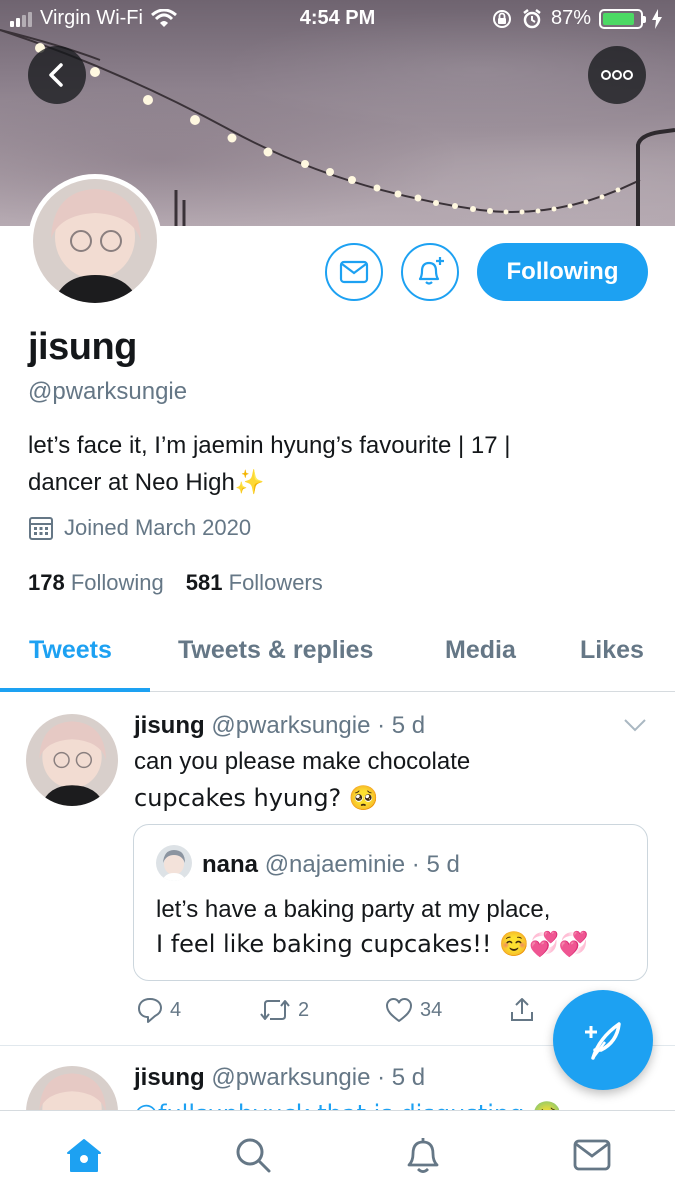  Describe the element at coordinates (175, 583) in the screenshot. I see `follow-stats: 178 Following 581 Followers` at that location.